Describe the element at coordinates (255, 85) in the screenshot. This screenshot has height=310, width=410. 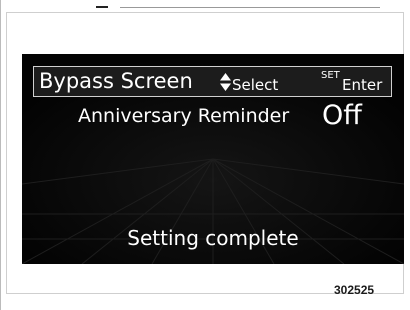
I see `select-hint-label: Select` at that location.